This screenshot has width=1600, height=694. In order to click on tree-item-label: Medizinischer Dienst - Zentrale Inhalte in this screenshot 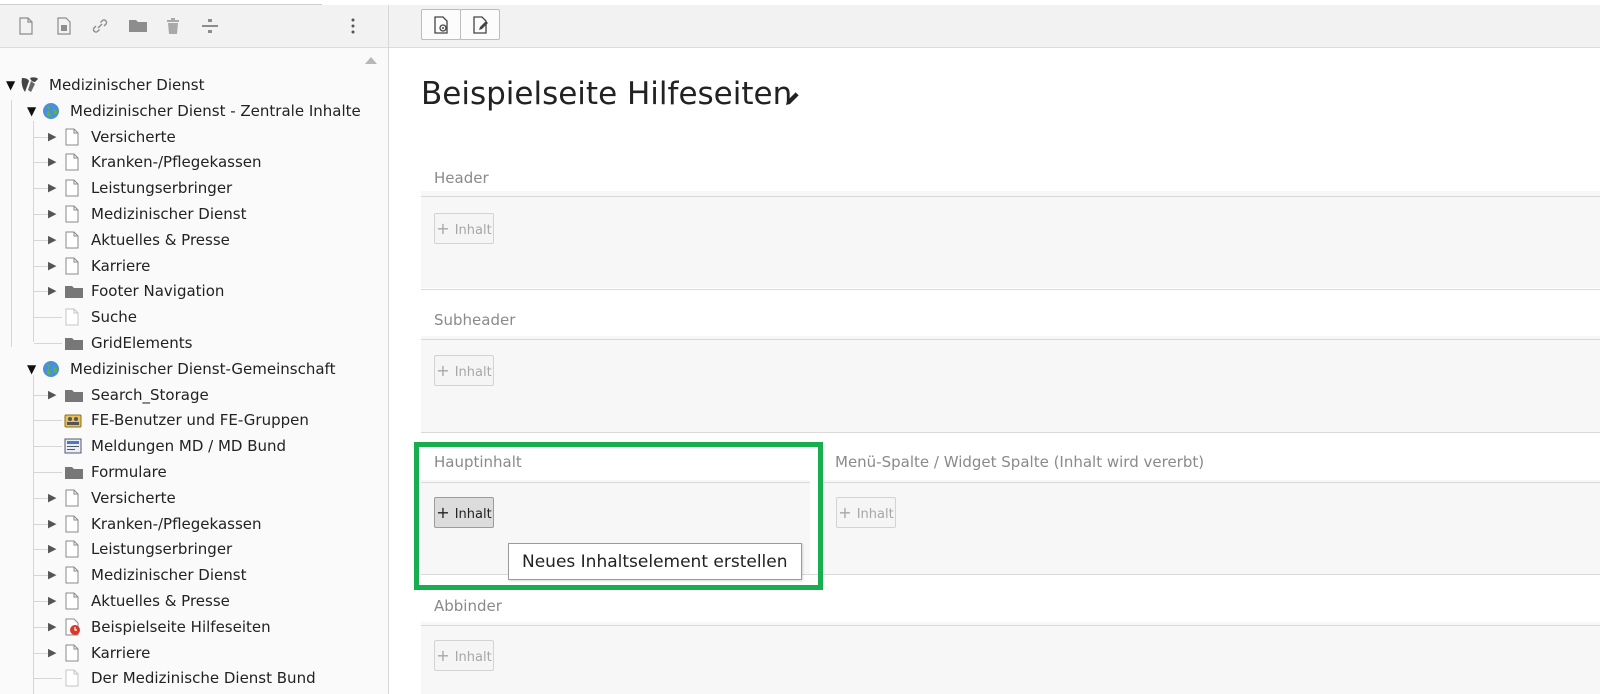, I will do `click(215, 110)`.